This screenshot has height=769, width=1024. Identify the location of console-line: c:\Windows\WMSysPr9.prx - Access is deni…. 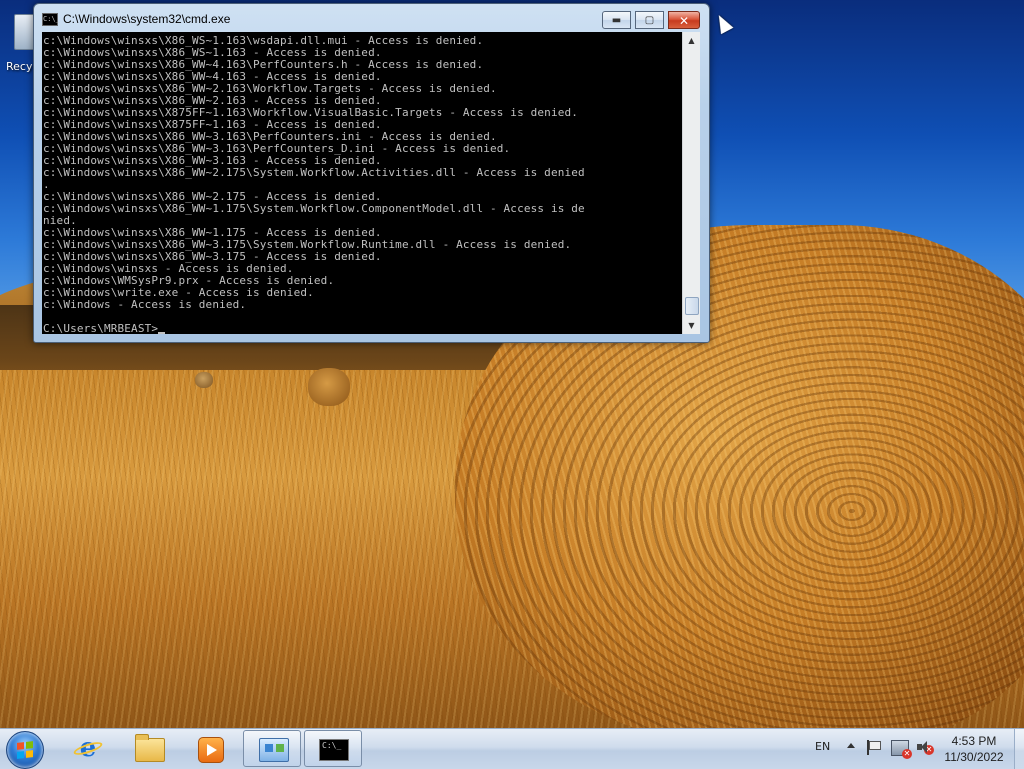
(189, 281).